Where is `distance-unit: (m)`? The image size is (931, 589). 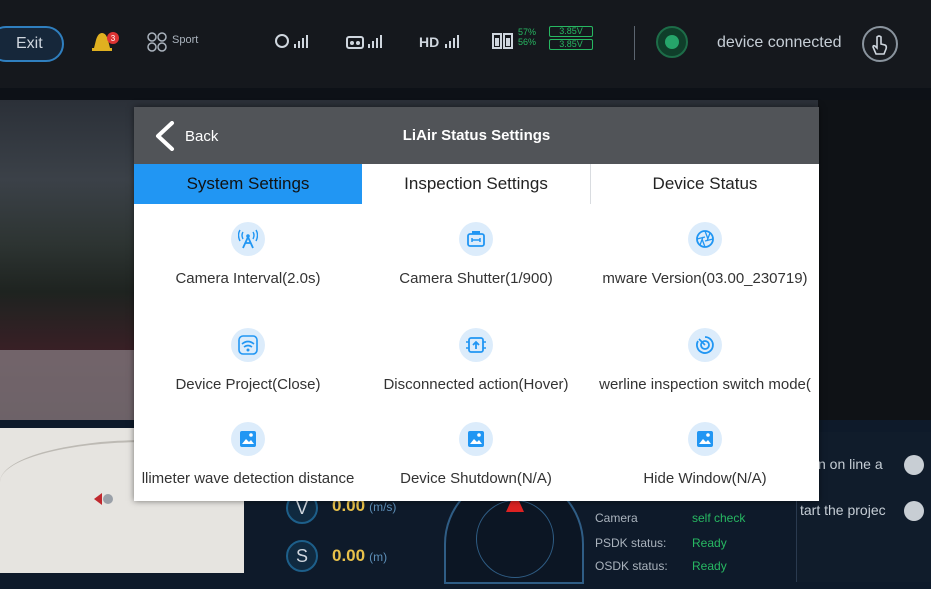
distance-unit: (m) is located at coordinates (378, 557).